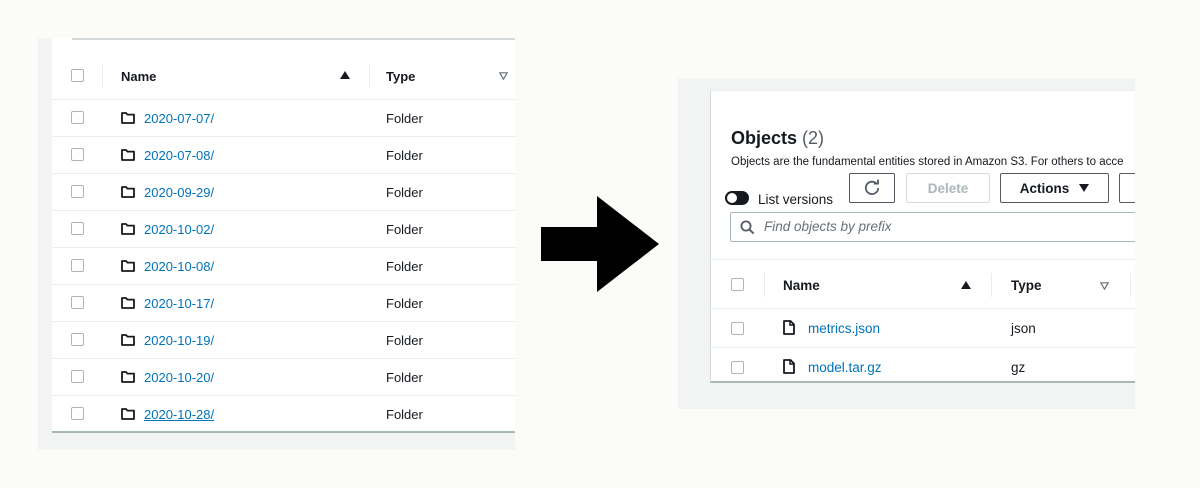  Describe the element at coordinates (179, 266) in the screenshot. I see `folder-link: 2020-10-08/` at that location.